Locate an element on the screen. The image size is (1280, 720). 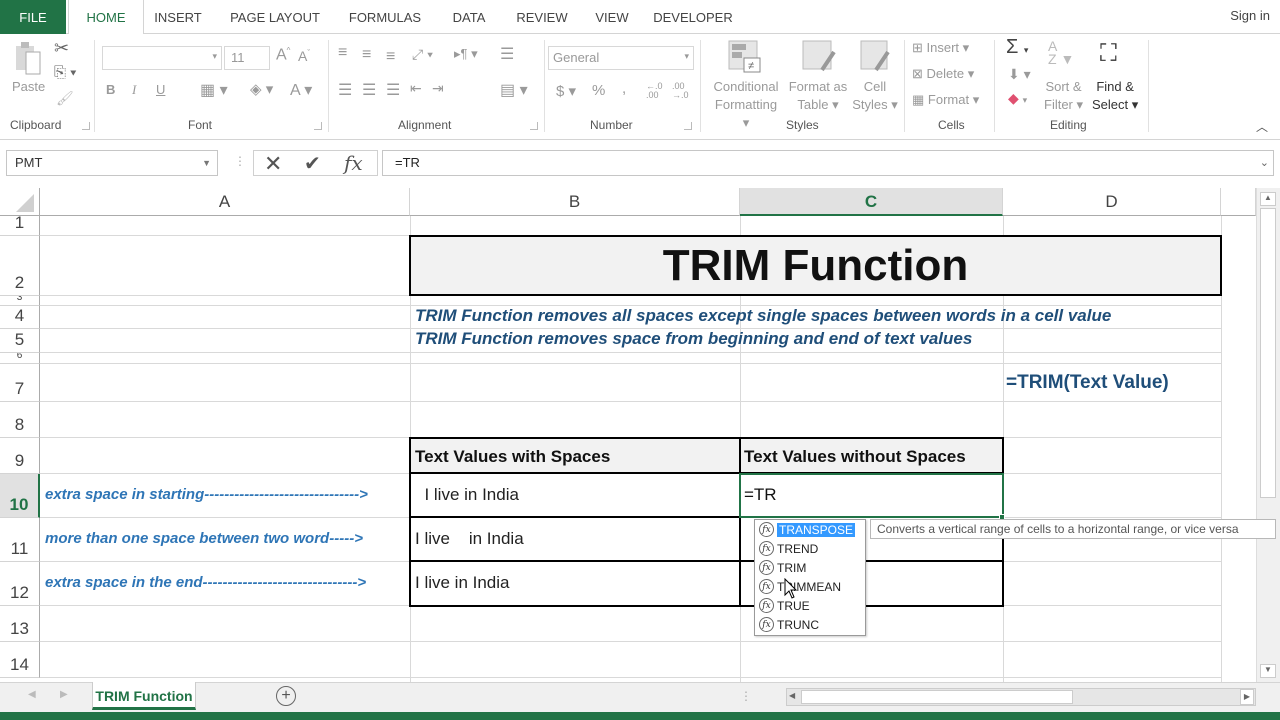
active-cell-c10: =TR is located at coordinates (871, 495).